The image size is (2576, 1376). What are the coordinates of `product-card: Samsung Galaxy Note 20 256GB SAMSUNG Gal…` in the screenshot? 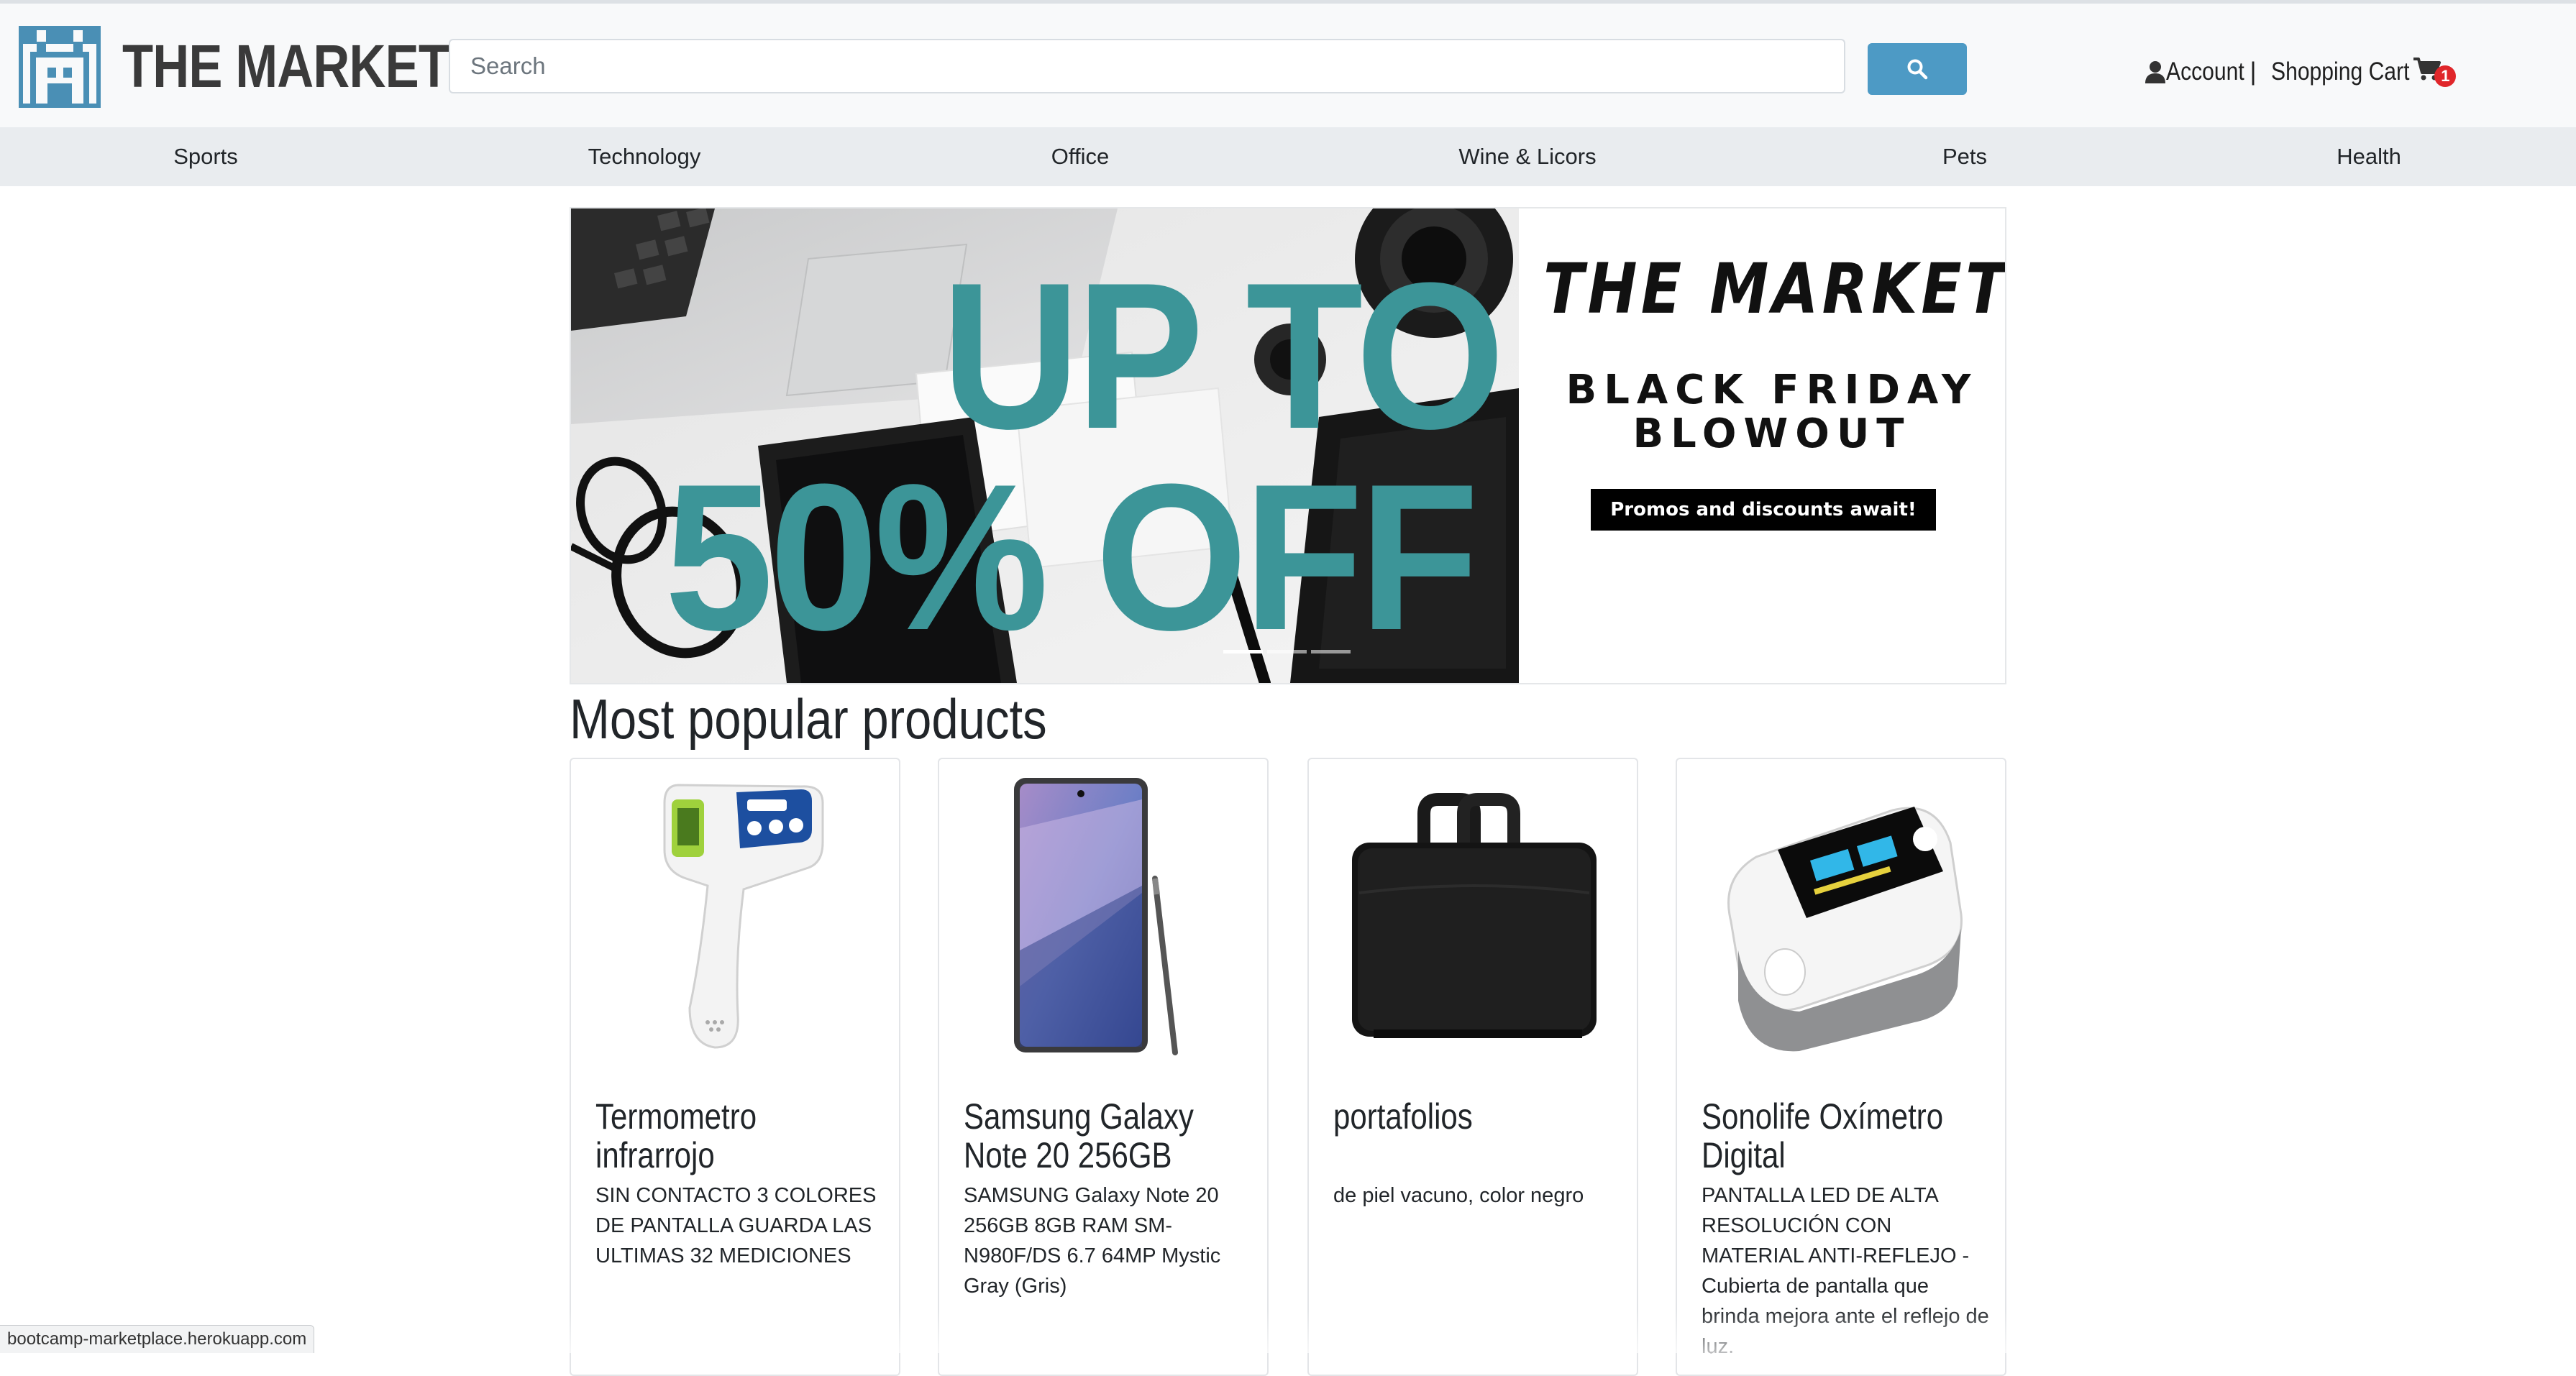 It's located at (1103, 1067).